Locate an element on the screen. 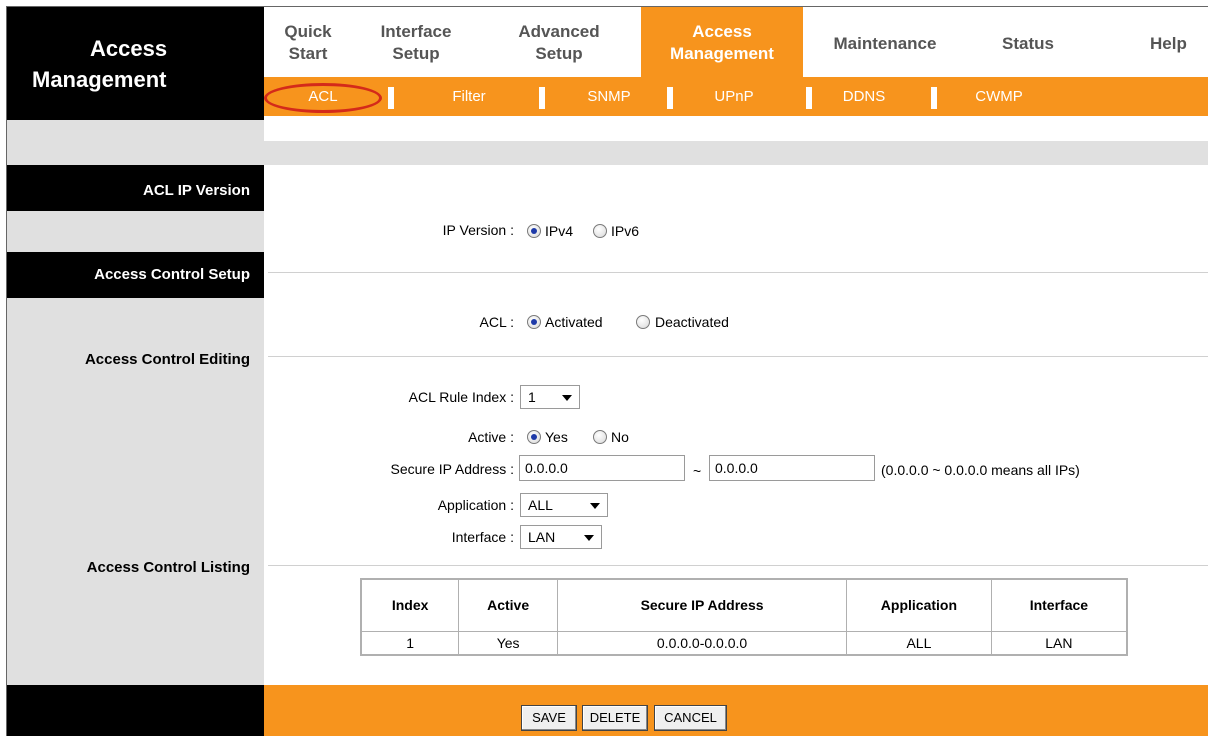 This screenshot has height=742, width=1208. tab-label: Help is located at coordinates (1168, 43).